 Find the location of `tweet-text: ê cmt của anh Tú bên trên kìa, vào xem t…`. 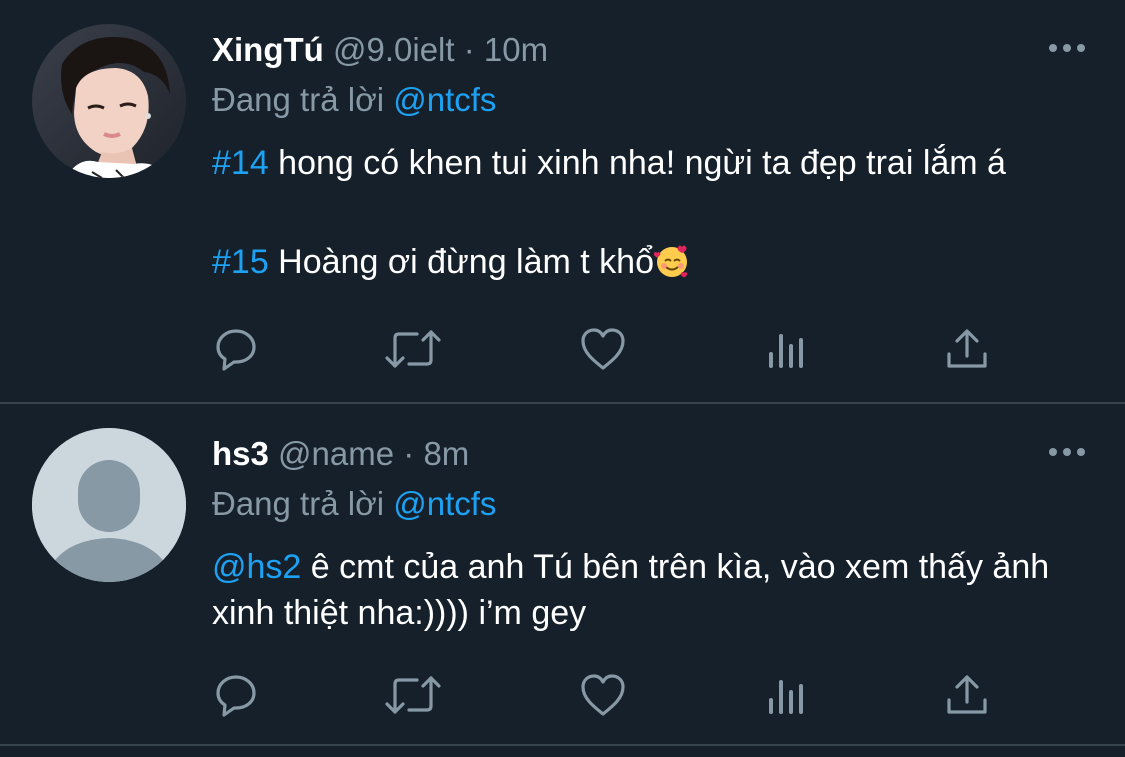

tweet-text: ê cmt của anh Tú bên trên kìa, vào xem t… is located at coordinates (631, 590).